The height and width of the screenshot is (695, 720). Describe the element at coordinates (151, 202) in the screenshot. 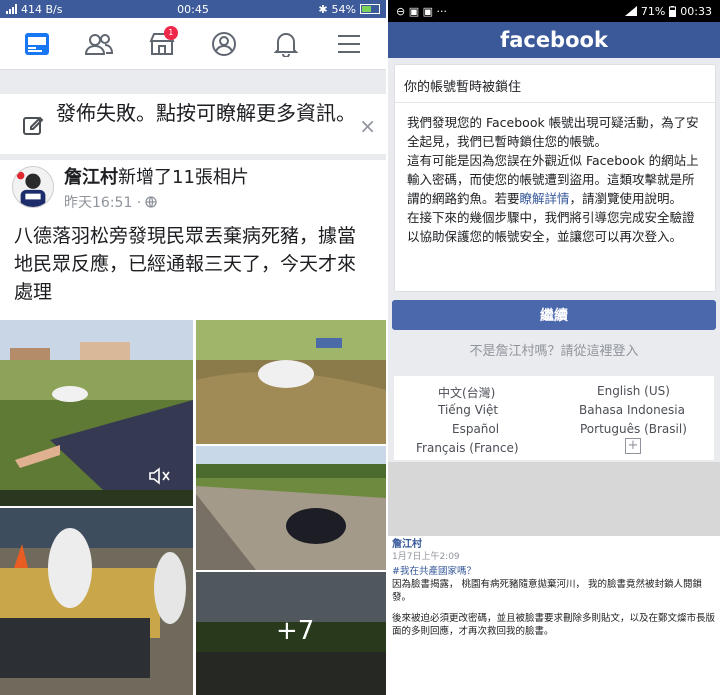

I see `globe-icon` at that location.